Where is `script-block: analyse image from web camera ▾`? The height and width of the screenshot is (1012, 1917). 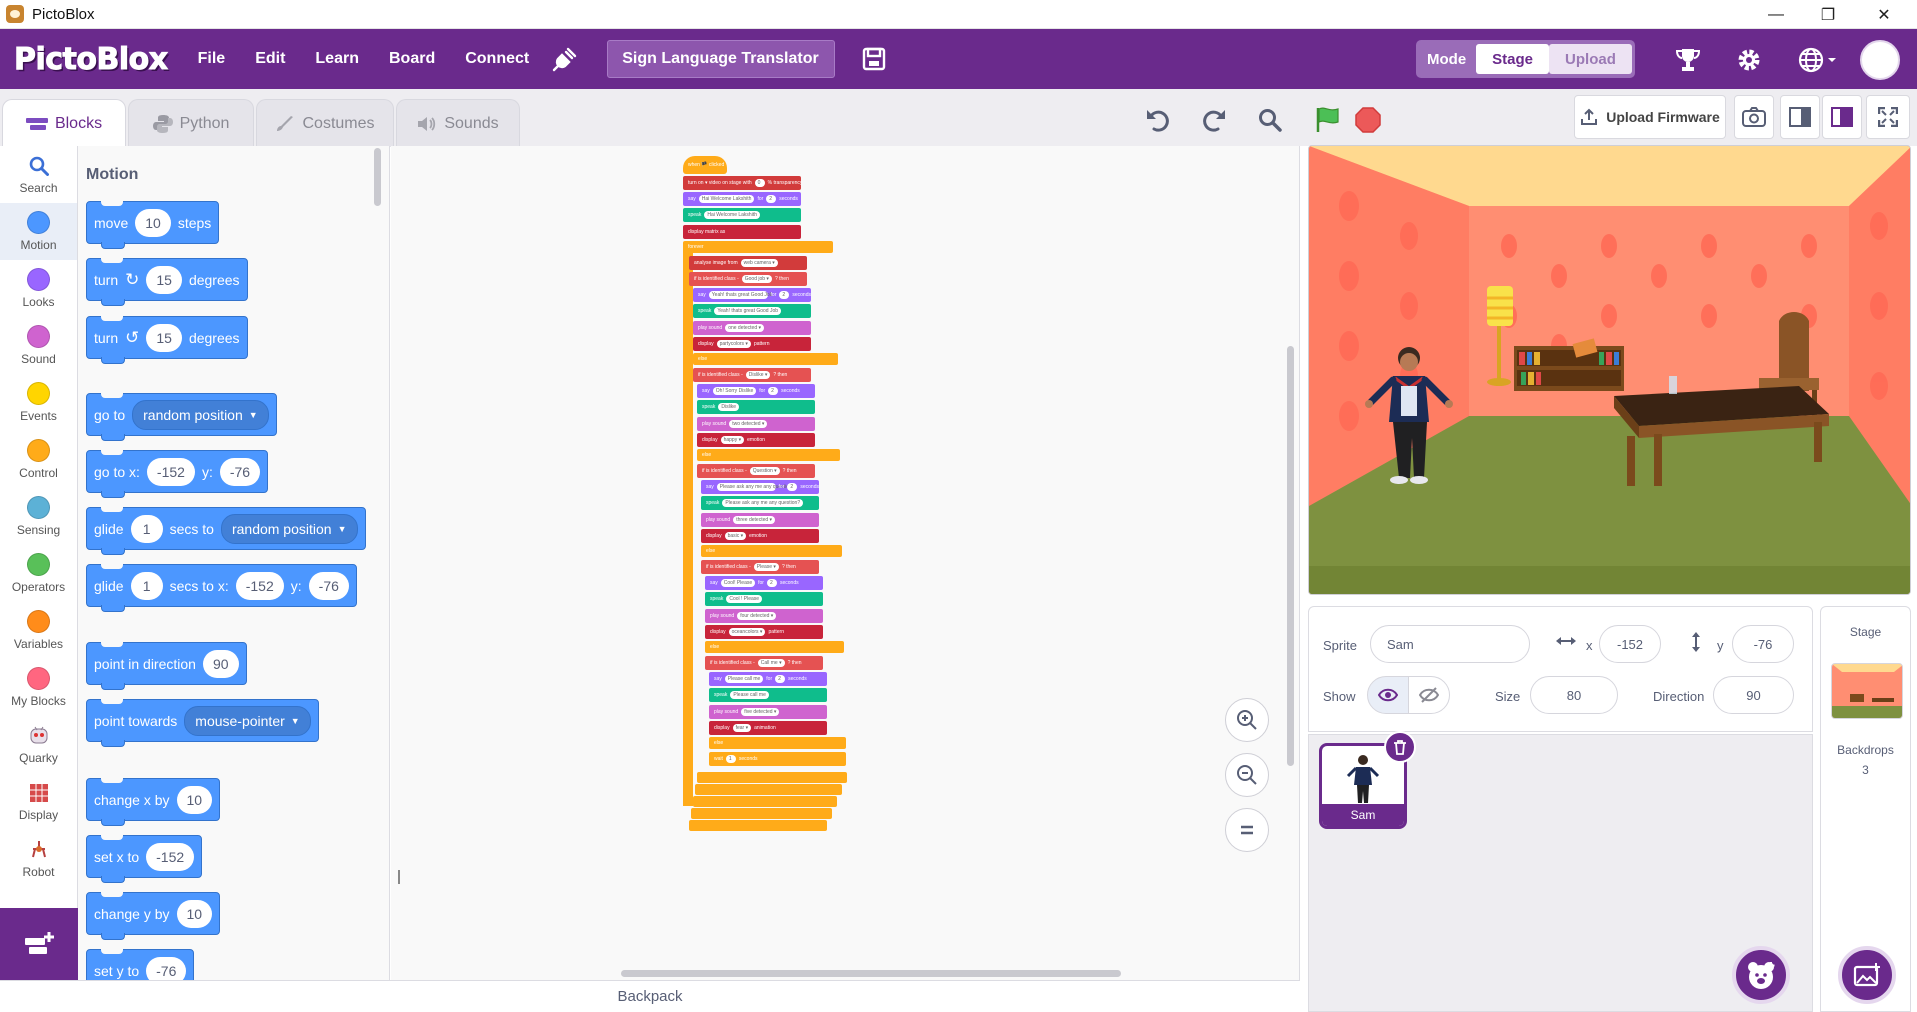 script-block: analyse image from web camera ▾ is located at coordinates (748, 262).